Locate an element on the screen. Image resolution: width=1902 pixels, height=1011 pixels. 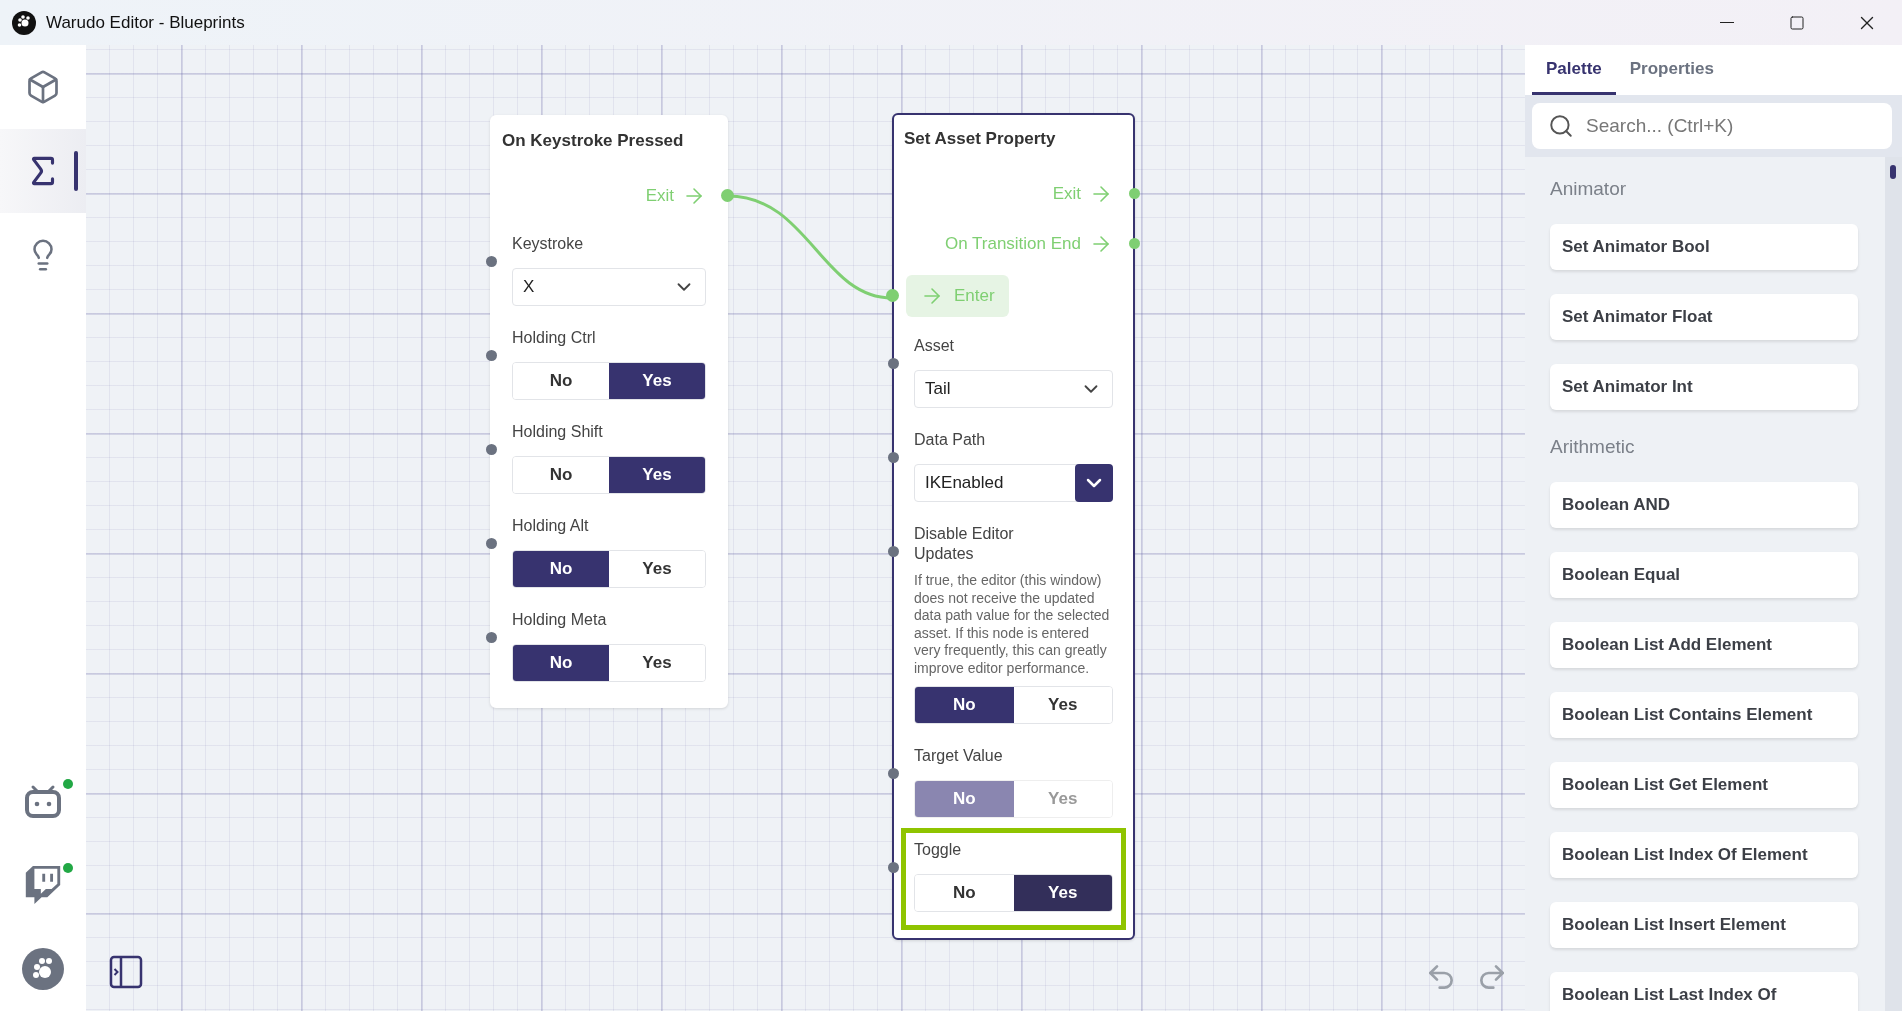
dropdown-button is located at coordinates (1094, 483).